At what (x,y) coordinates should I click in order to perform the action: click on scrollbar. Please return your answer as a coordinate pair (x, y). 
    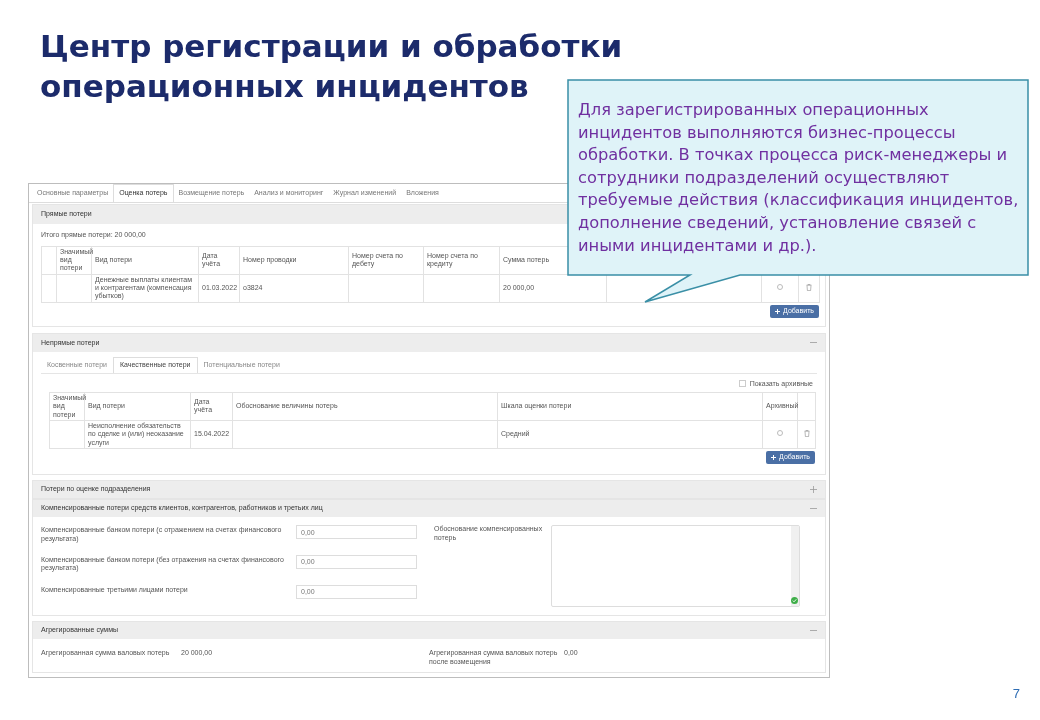
    Looking at the image, I should click on (795, 566).